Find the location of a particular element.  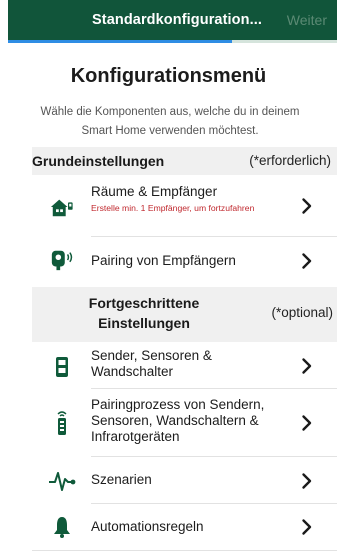

menu-item-scenarios: Szenarien is located at coordinates (184, 480).